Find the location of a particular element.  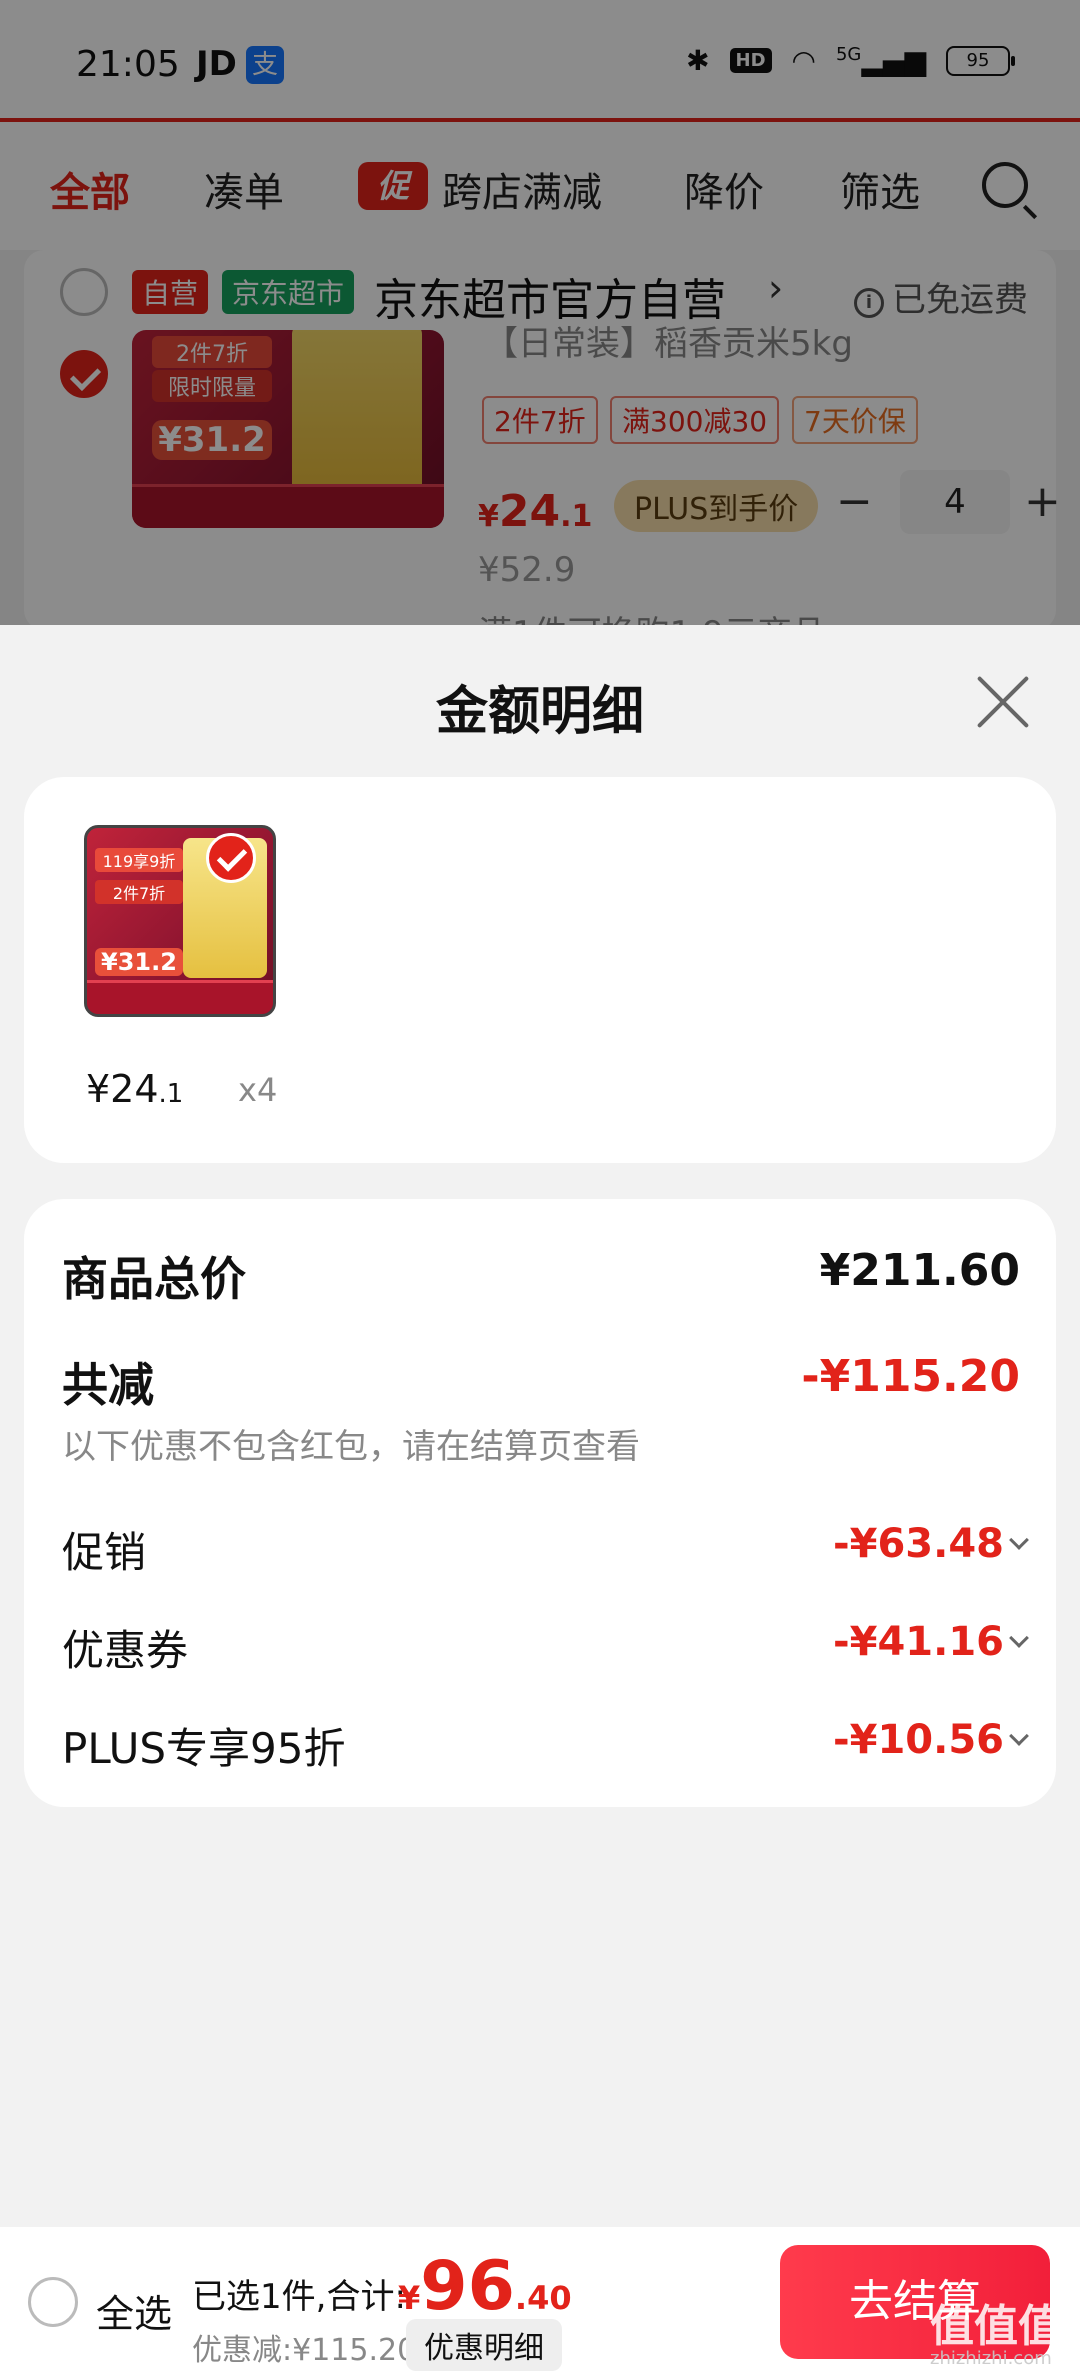

discount-row-value: -¥63.48 is located at coordinates (918, 1544).